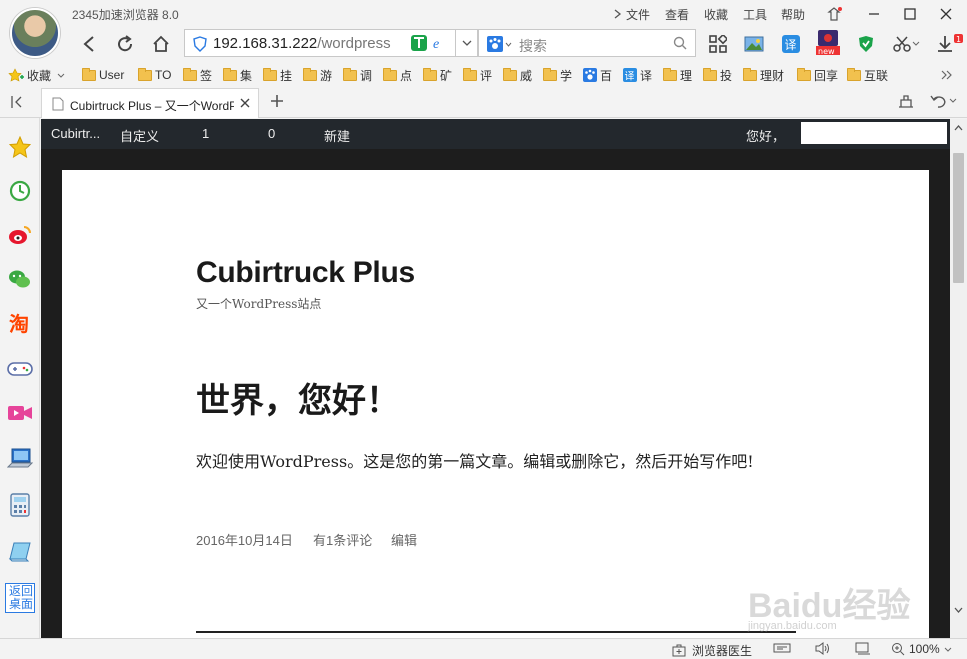  Describe the element at coordinates (874, 14) in the screenshot. I see `minimize-icon` at that location.